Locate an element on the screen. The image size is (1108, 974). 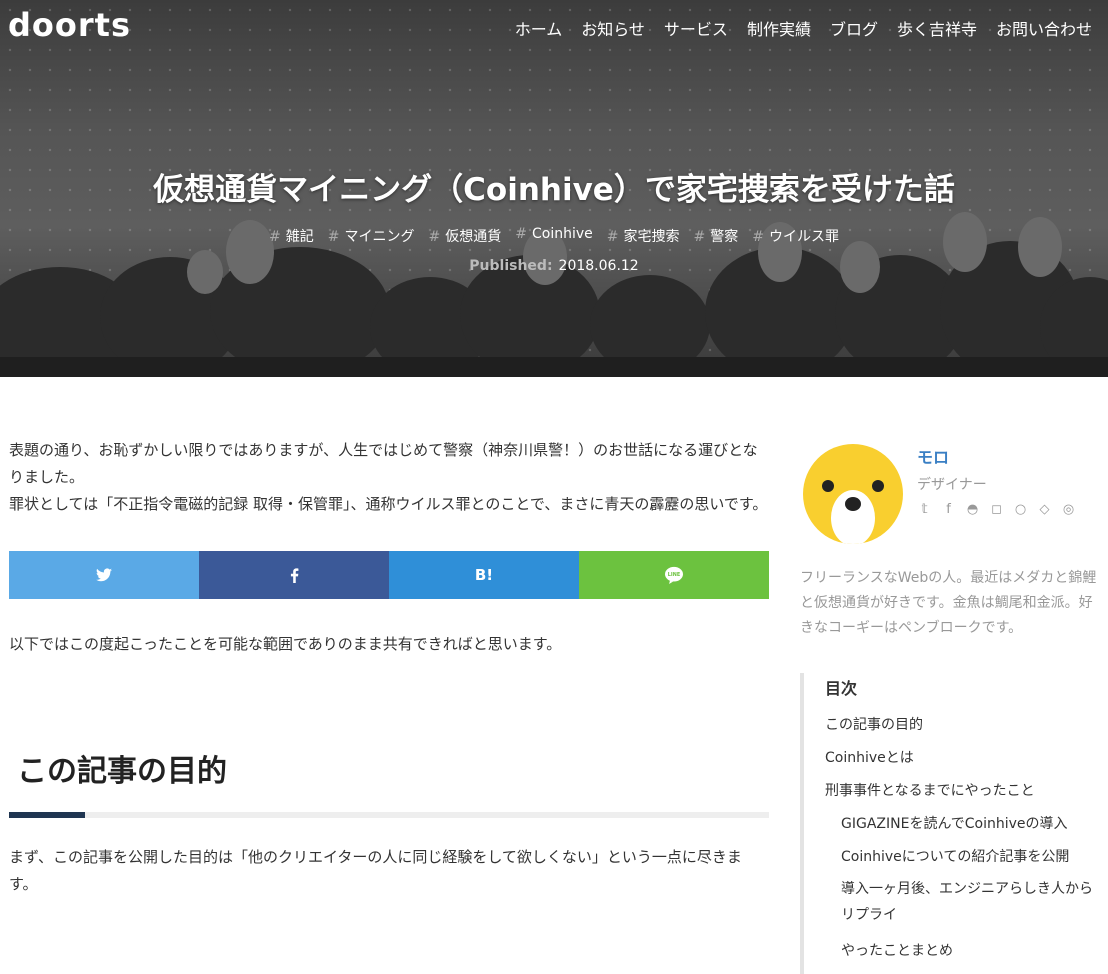
nav-item-kichijoji: 歩く吉祥寺 is located at coordinates (937, 28).